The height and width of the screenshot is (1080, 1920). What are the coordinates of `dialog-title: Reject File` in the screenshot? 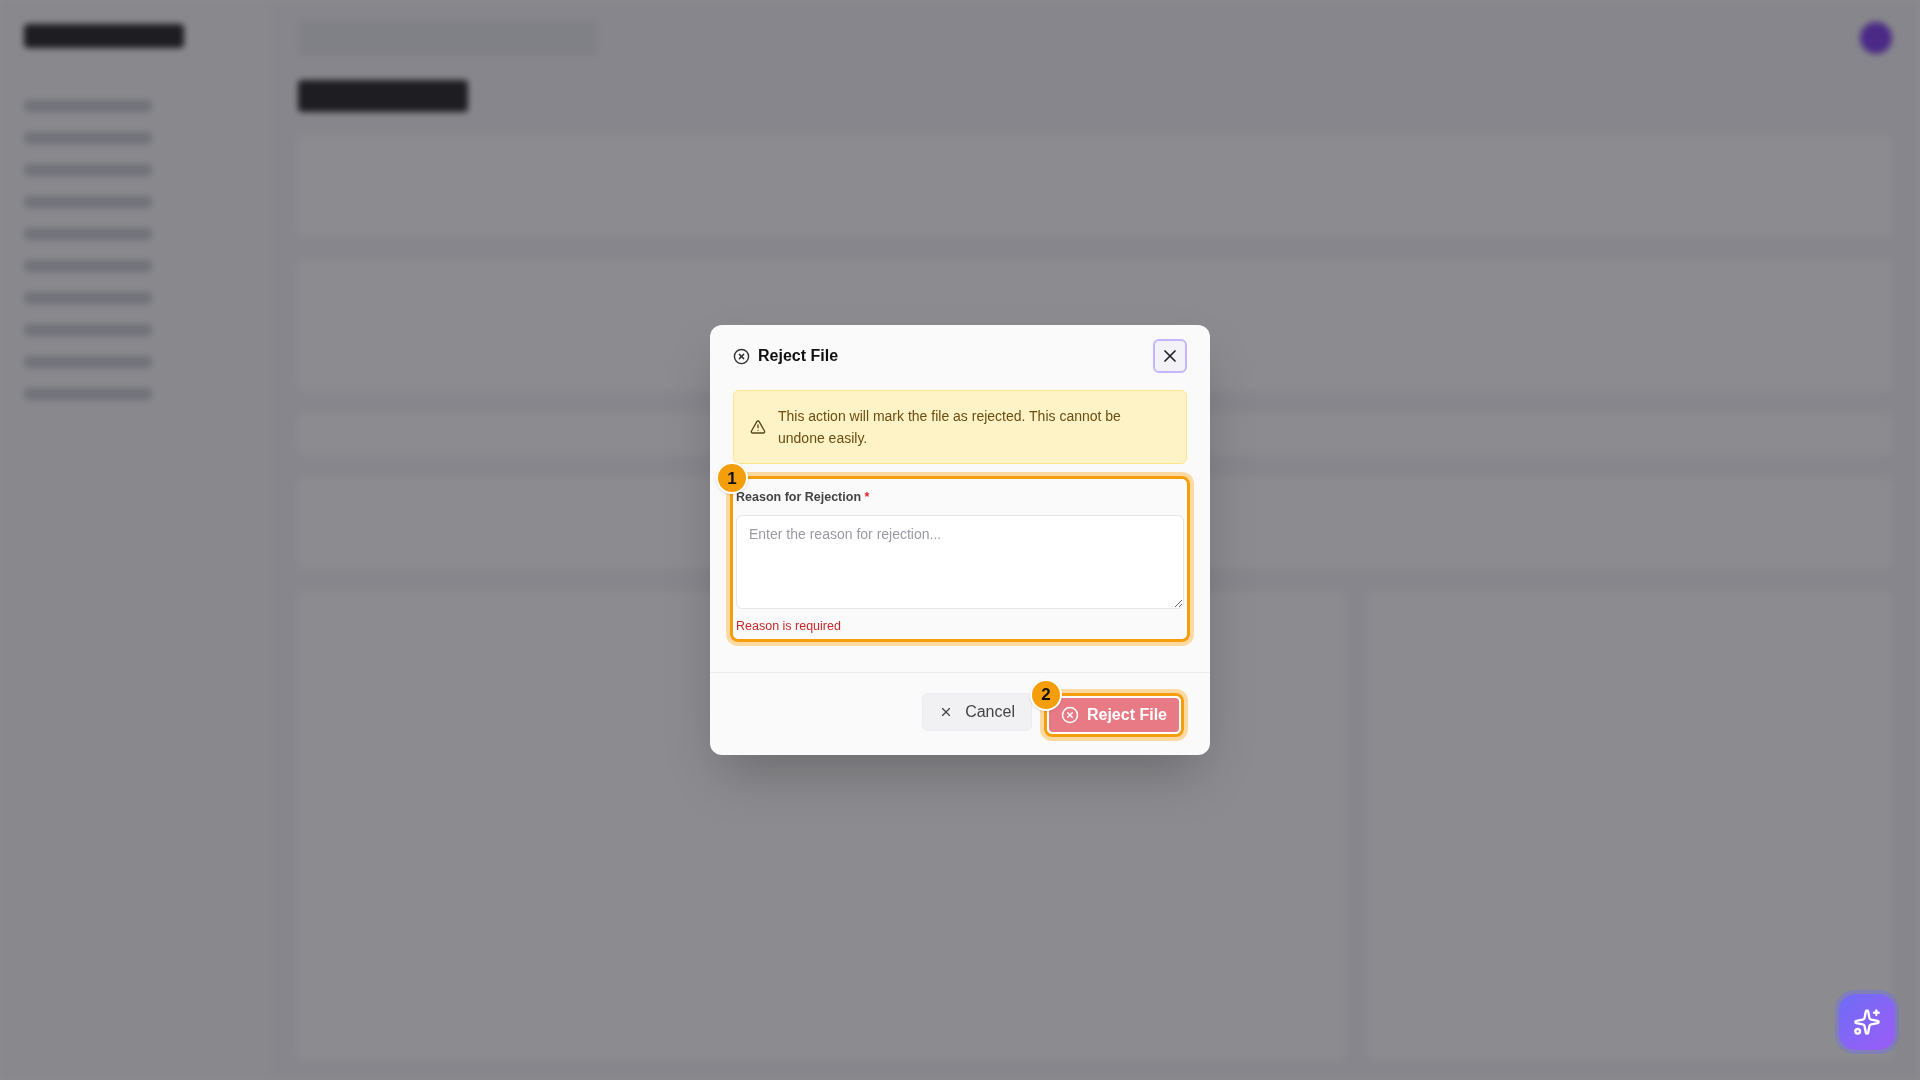 It's located at (798, 356).